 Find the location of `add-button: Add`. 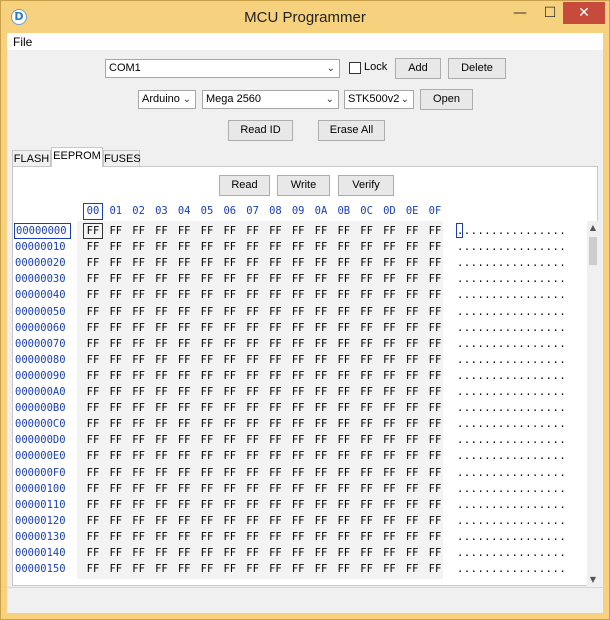

add-button: Add is located at coordinates (418, 68).